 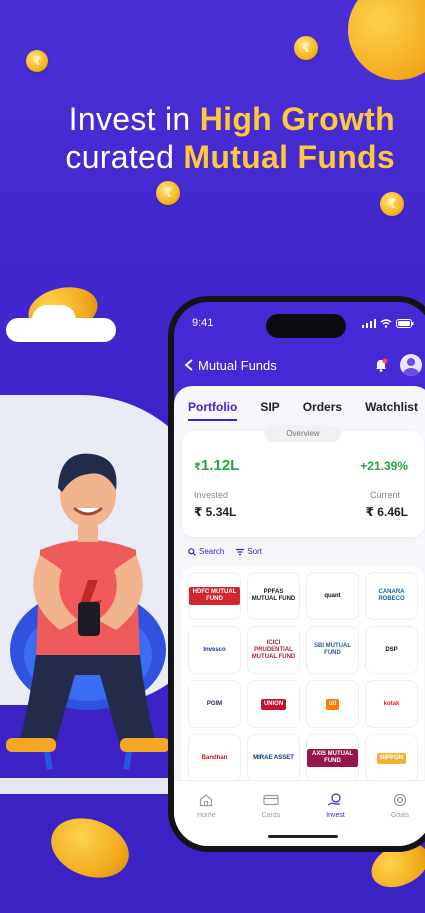 I want to click on amc-logo-tile: NIPPON, so click(x=391, y=758).